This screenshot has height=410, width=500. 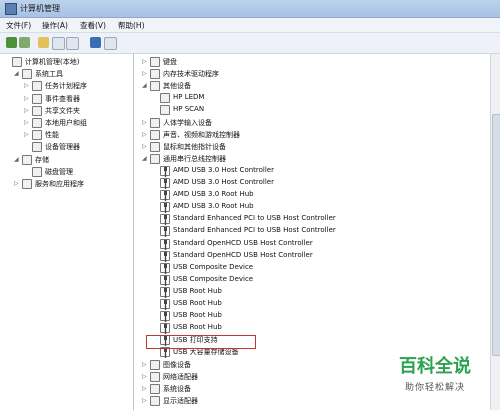 What do you see at coordinates (315, 123) in the screenshot?
I see `device-tree-item: ▷ 人体学输入设备` at bounding box center [315, 123].